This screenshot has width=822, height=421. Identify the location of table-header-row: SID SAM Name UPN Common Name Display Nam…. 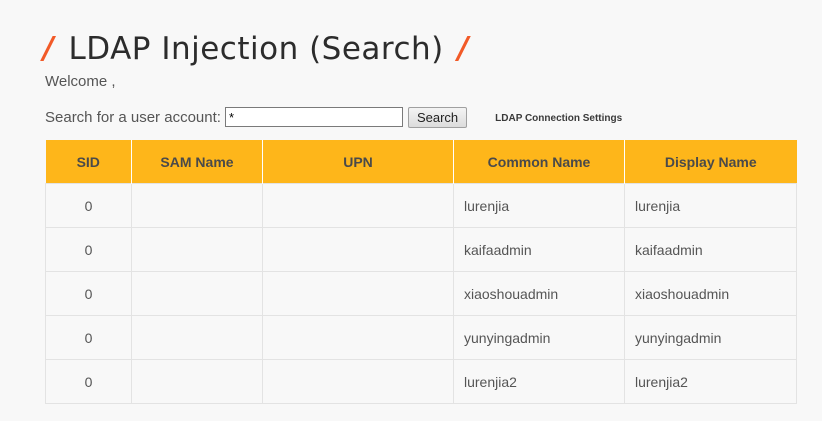
(421, 162).